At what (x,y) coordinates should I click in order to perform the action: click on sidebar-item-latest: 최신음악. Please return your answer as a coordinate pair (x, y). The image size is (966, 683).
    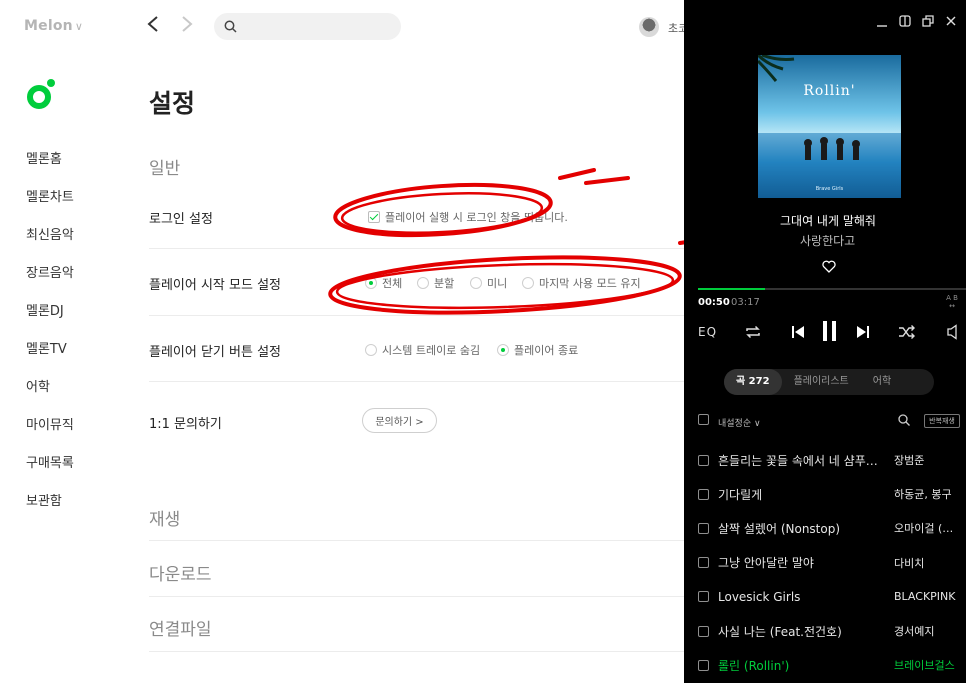
    Looking at the image, I should click on (50, 245).